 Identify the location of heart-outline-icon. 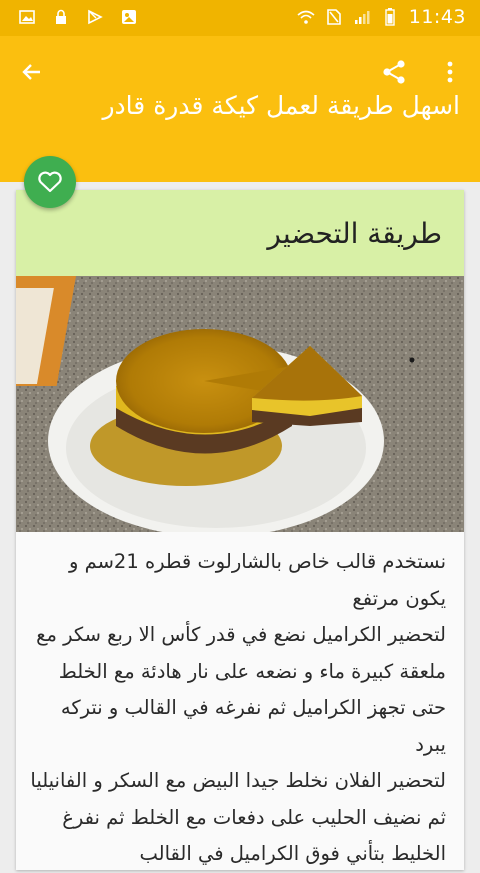
(50, 182).